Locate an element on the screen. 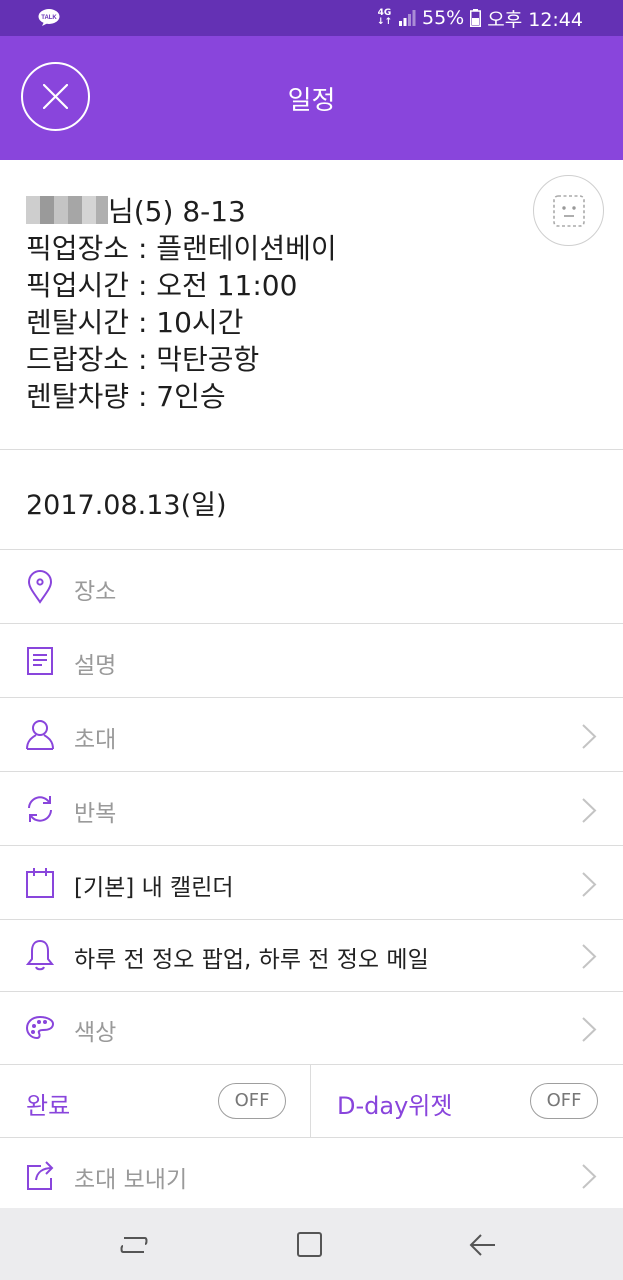  invite-row: 초대 is located at coordinates (311, 735).